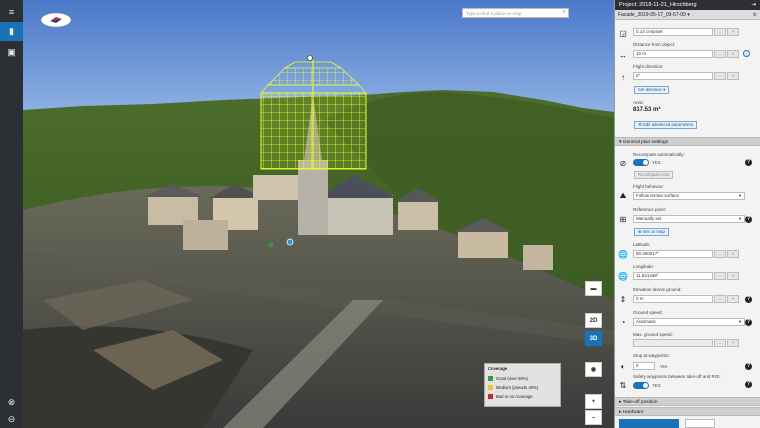  I want to click on gsd-field: 0.14 cm/pixel, so click(673, 32).